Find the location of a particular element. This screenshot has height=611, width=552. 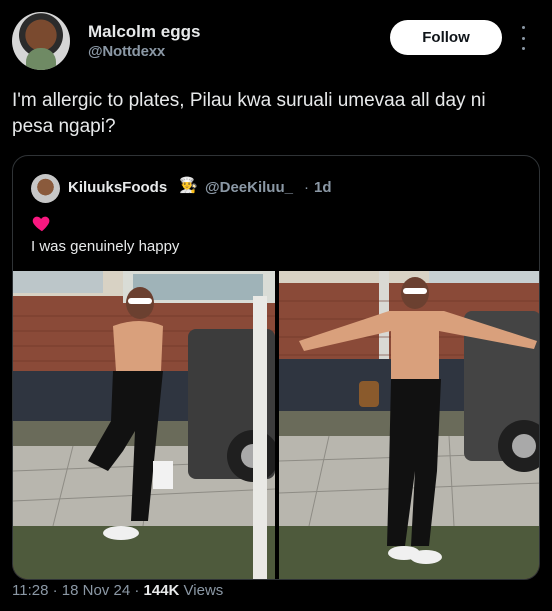

author-handle: @Nottdexx is located at coordinates (126, 51).